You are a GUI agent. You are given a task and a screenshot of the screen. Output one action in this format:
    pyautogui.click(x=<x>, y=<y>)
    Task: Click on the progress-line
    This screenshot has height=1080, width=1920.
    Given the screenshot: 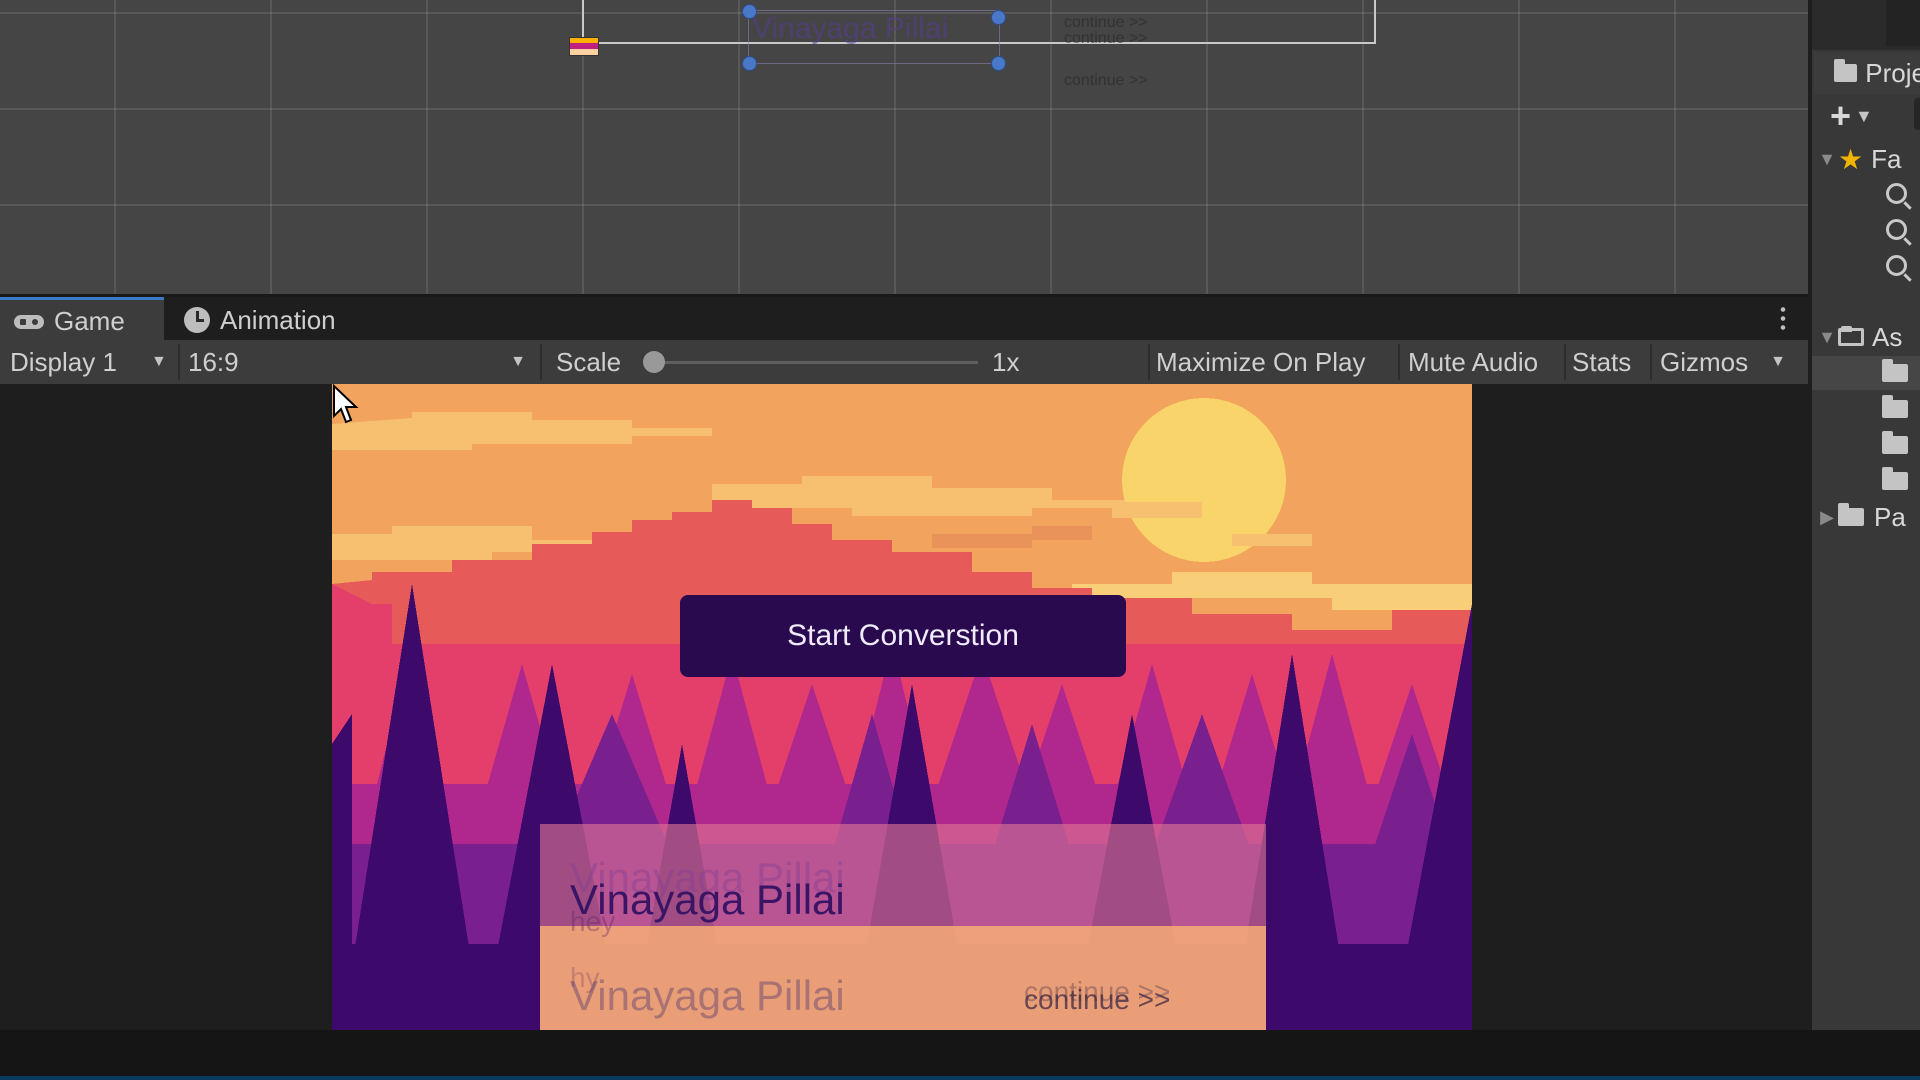 What is the action you would take?
    pyautogui.click(x=960, y=1078)
    